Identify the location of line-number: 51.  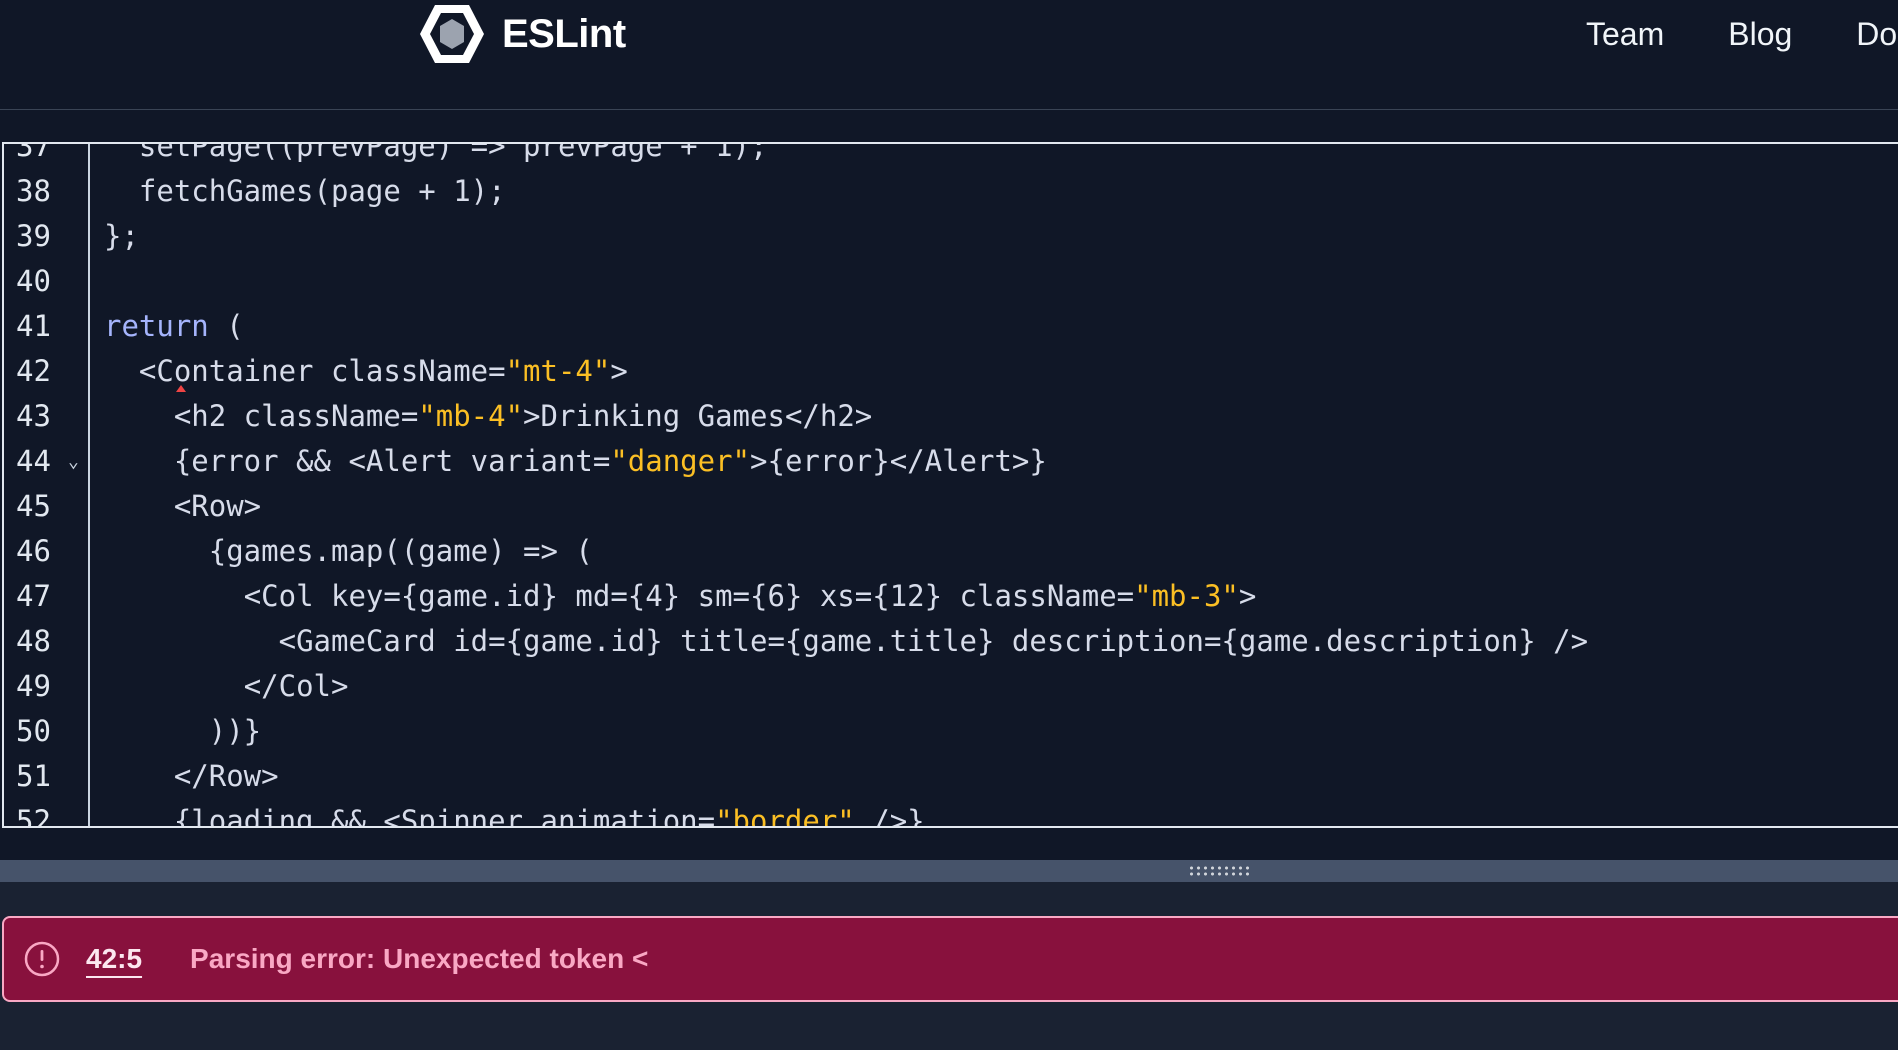
(33, 776).